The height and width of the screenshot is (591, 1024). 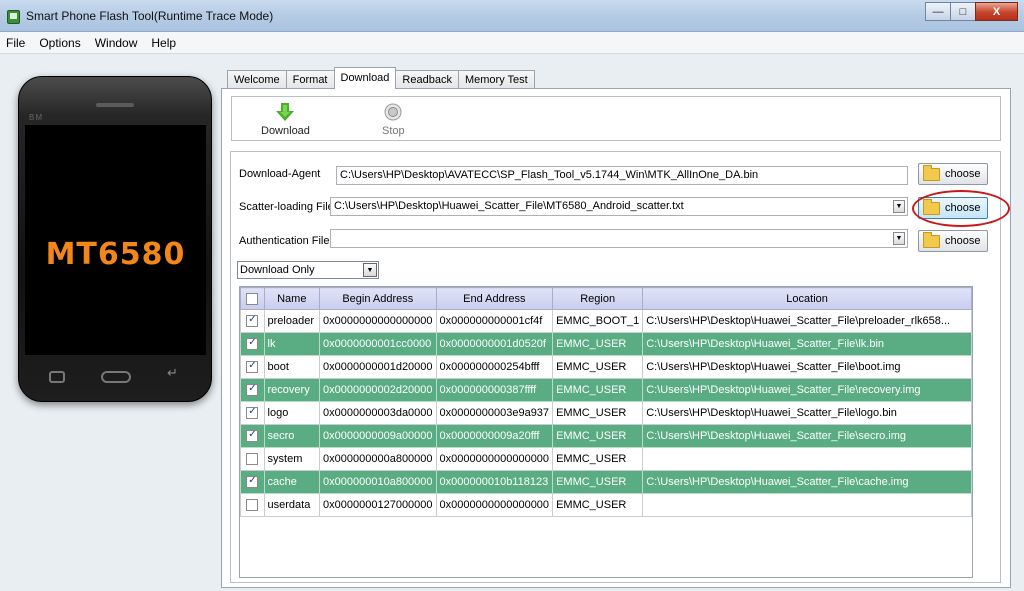 I want to click on cell-begin-address: 0x0000000009a00000, so click(x=378, y=436).